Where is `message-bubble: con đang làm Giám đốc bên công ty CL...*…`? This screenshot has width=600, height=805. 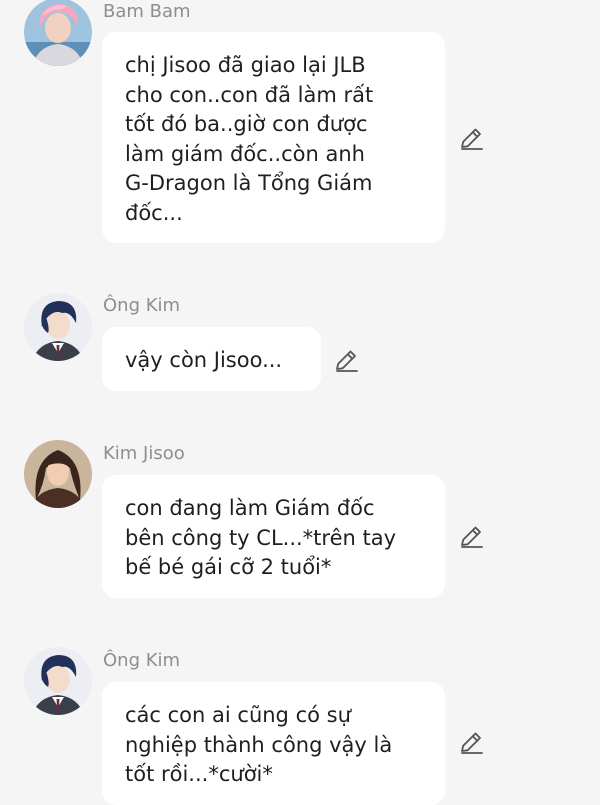 message-bubble: con đang làm Giám đốc bên công ty CL...*… is located at coordinates (273, 536).